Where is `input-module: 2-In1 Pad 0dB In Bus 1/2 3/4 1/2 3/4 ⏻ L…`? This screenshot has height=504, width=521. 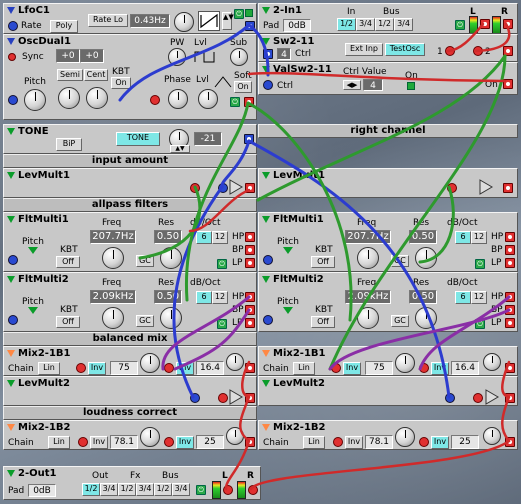 input-module: 2-In1 Pad 0dB In Bus 1/2 3/4 1/2 3/4 ⏻ L… is located at coordinates (388, 18).